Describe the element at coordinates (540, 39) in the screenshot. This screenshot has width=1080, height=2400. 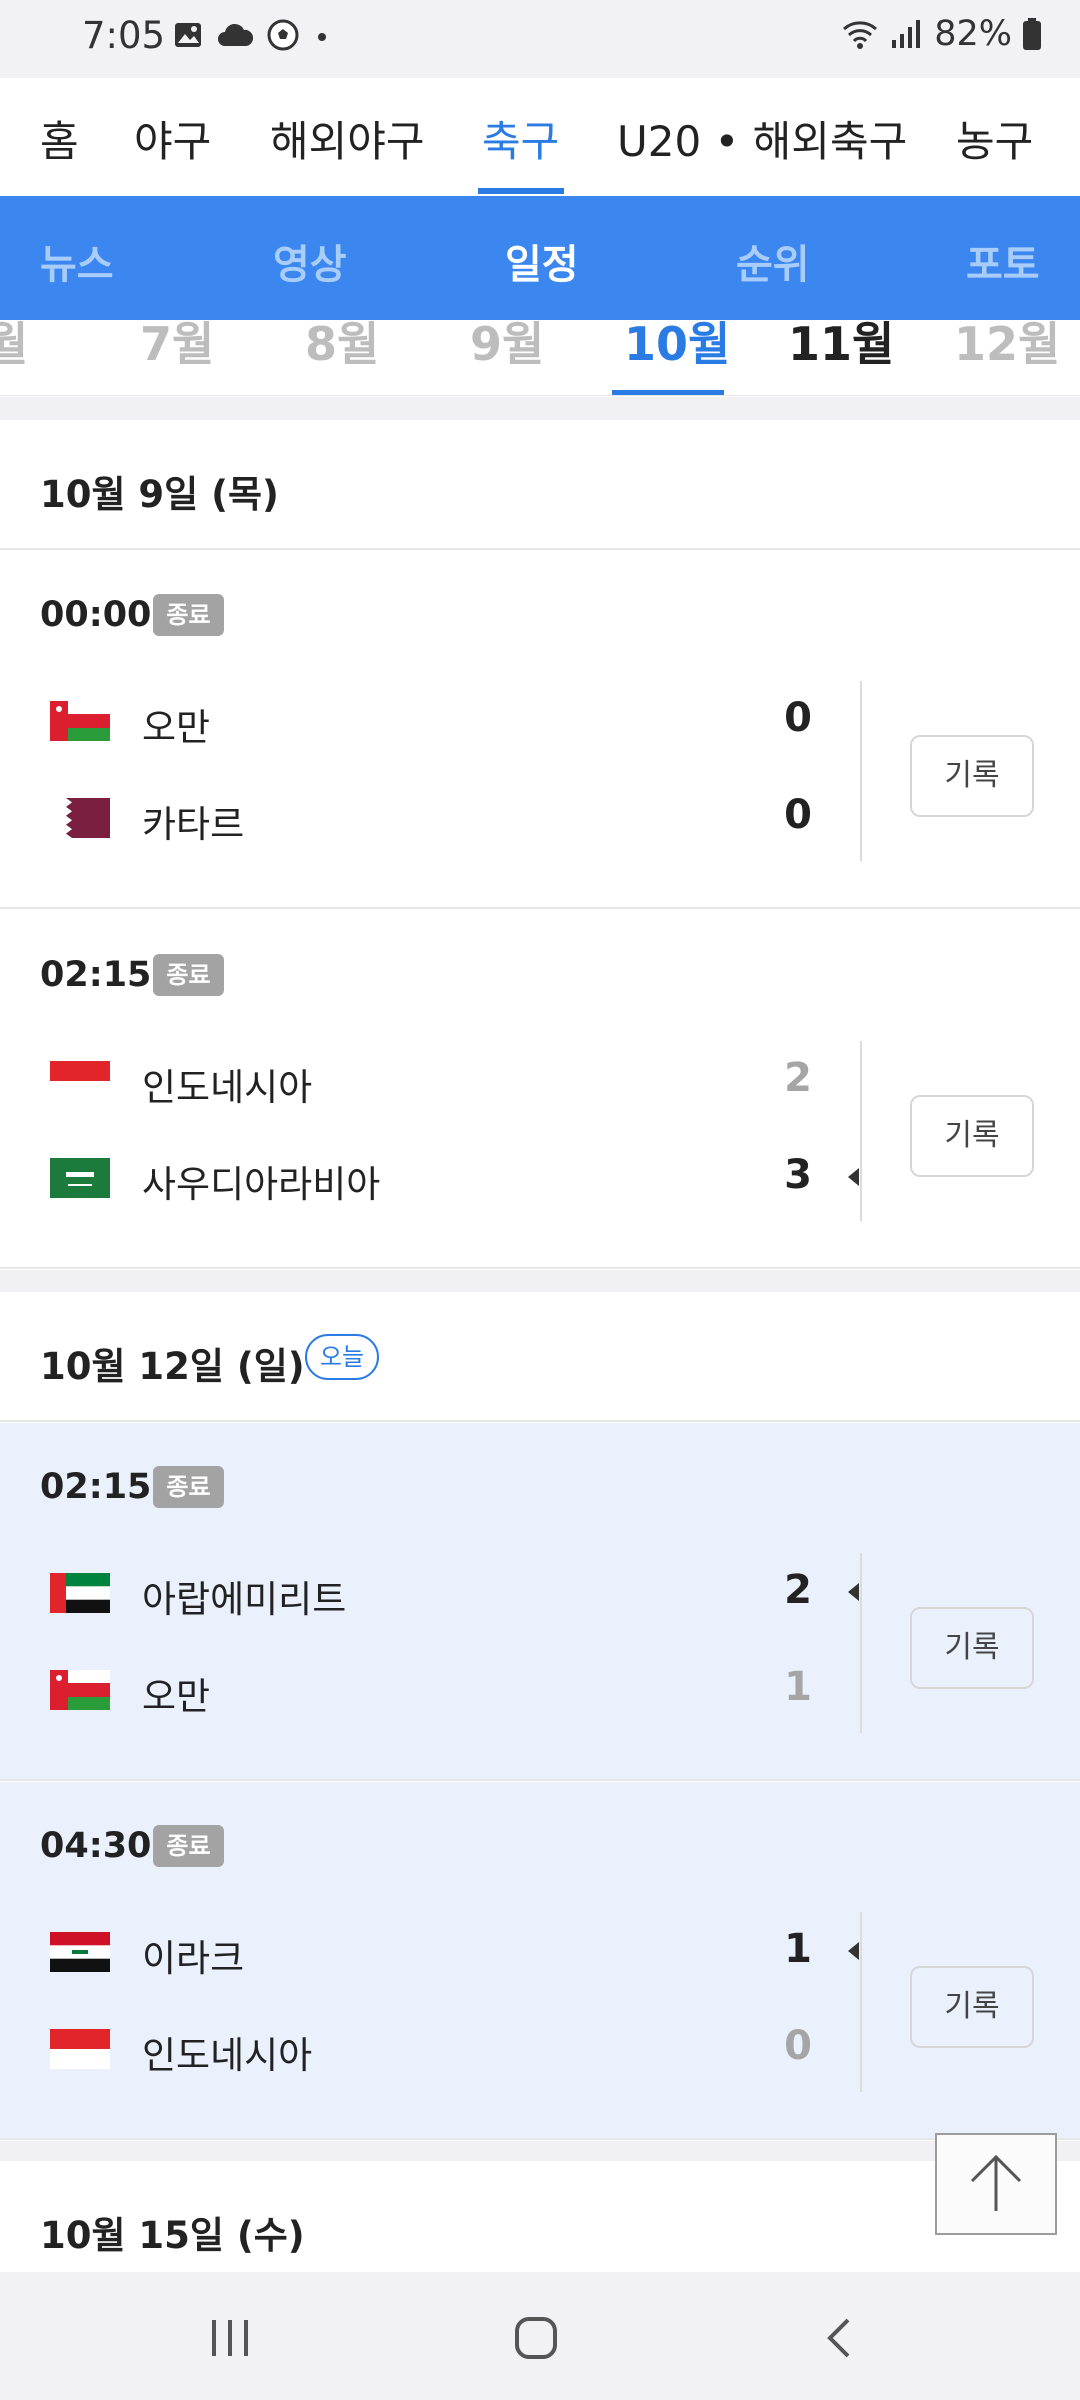
I see `status-bar: 7:05 82%` at that location.